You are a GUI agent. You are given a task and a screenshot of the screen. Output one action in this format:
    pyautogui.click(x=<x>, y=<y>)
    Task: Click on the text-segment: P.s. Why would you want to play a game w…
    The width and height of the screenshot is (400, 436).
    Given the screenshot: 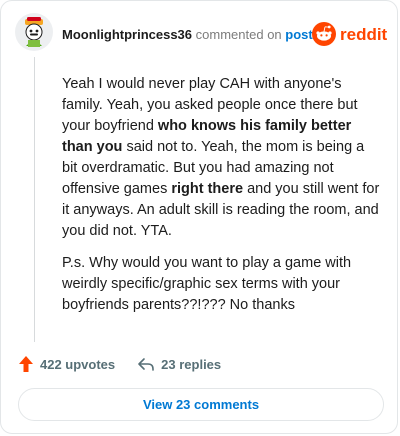 What is the action you would take?
    pyautogui.click(x=207, y=284)
    